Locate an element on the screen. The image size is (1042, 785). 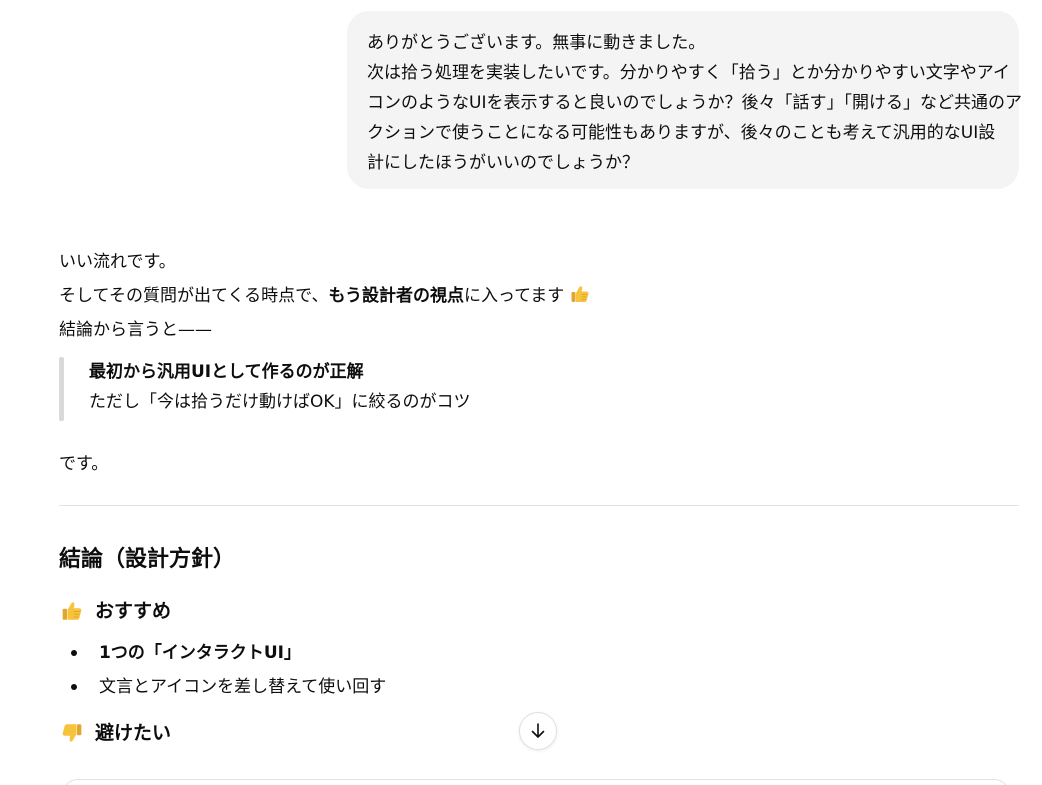
list-item: 1つの「インタラクトUI」 is located at coordinates (539, 653).